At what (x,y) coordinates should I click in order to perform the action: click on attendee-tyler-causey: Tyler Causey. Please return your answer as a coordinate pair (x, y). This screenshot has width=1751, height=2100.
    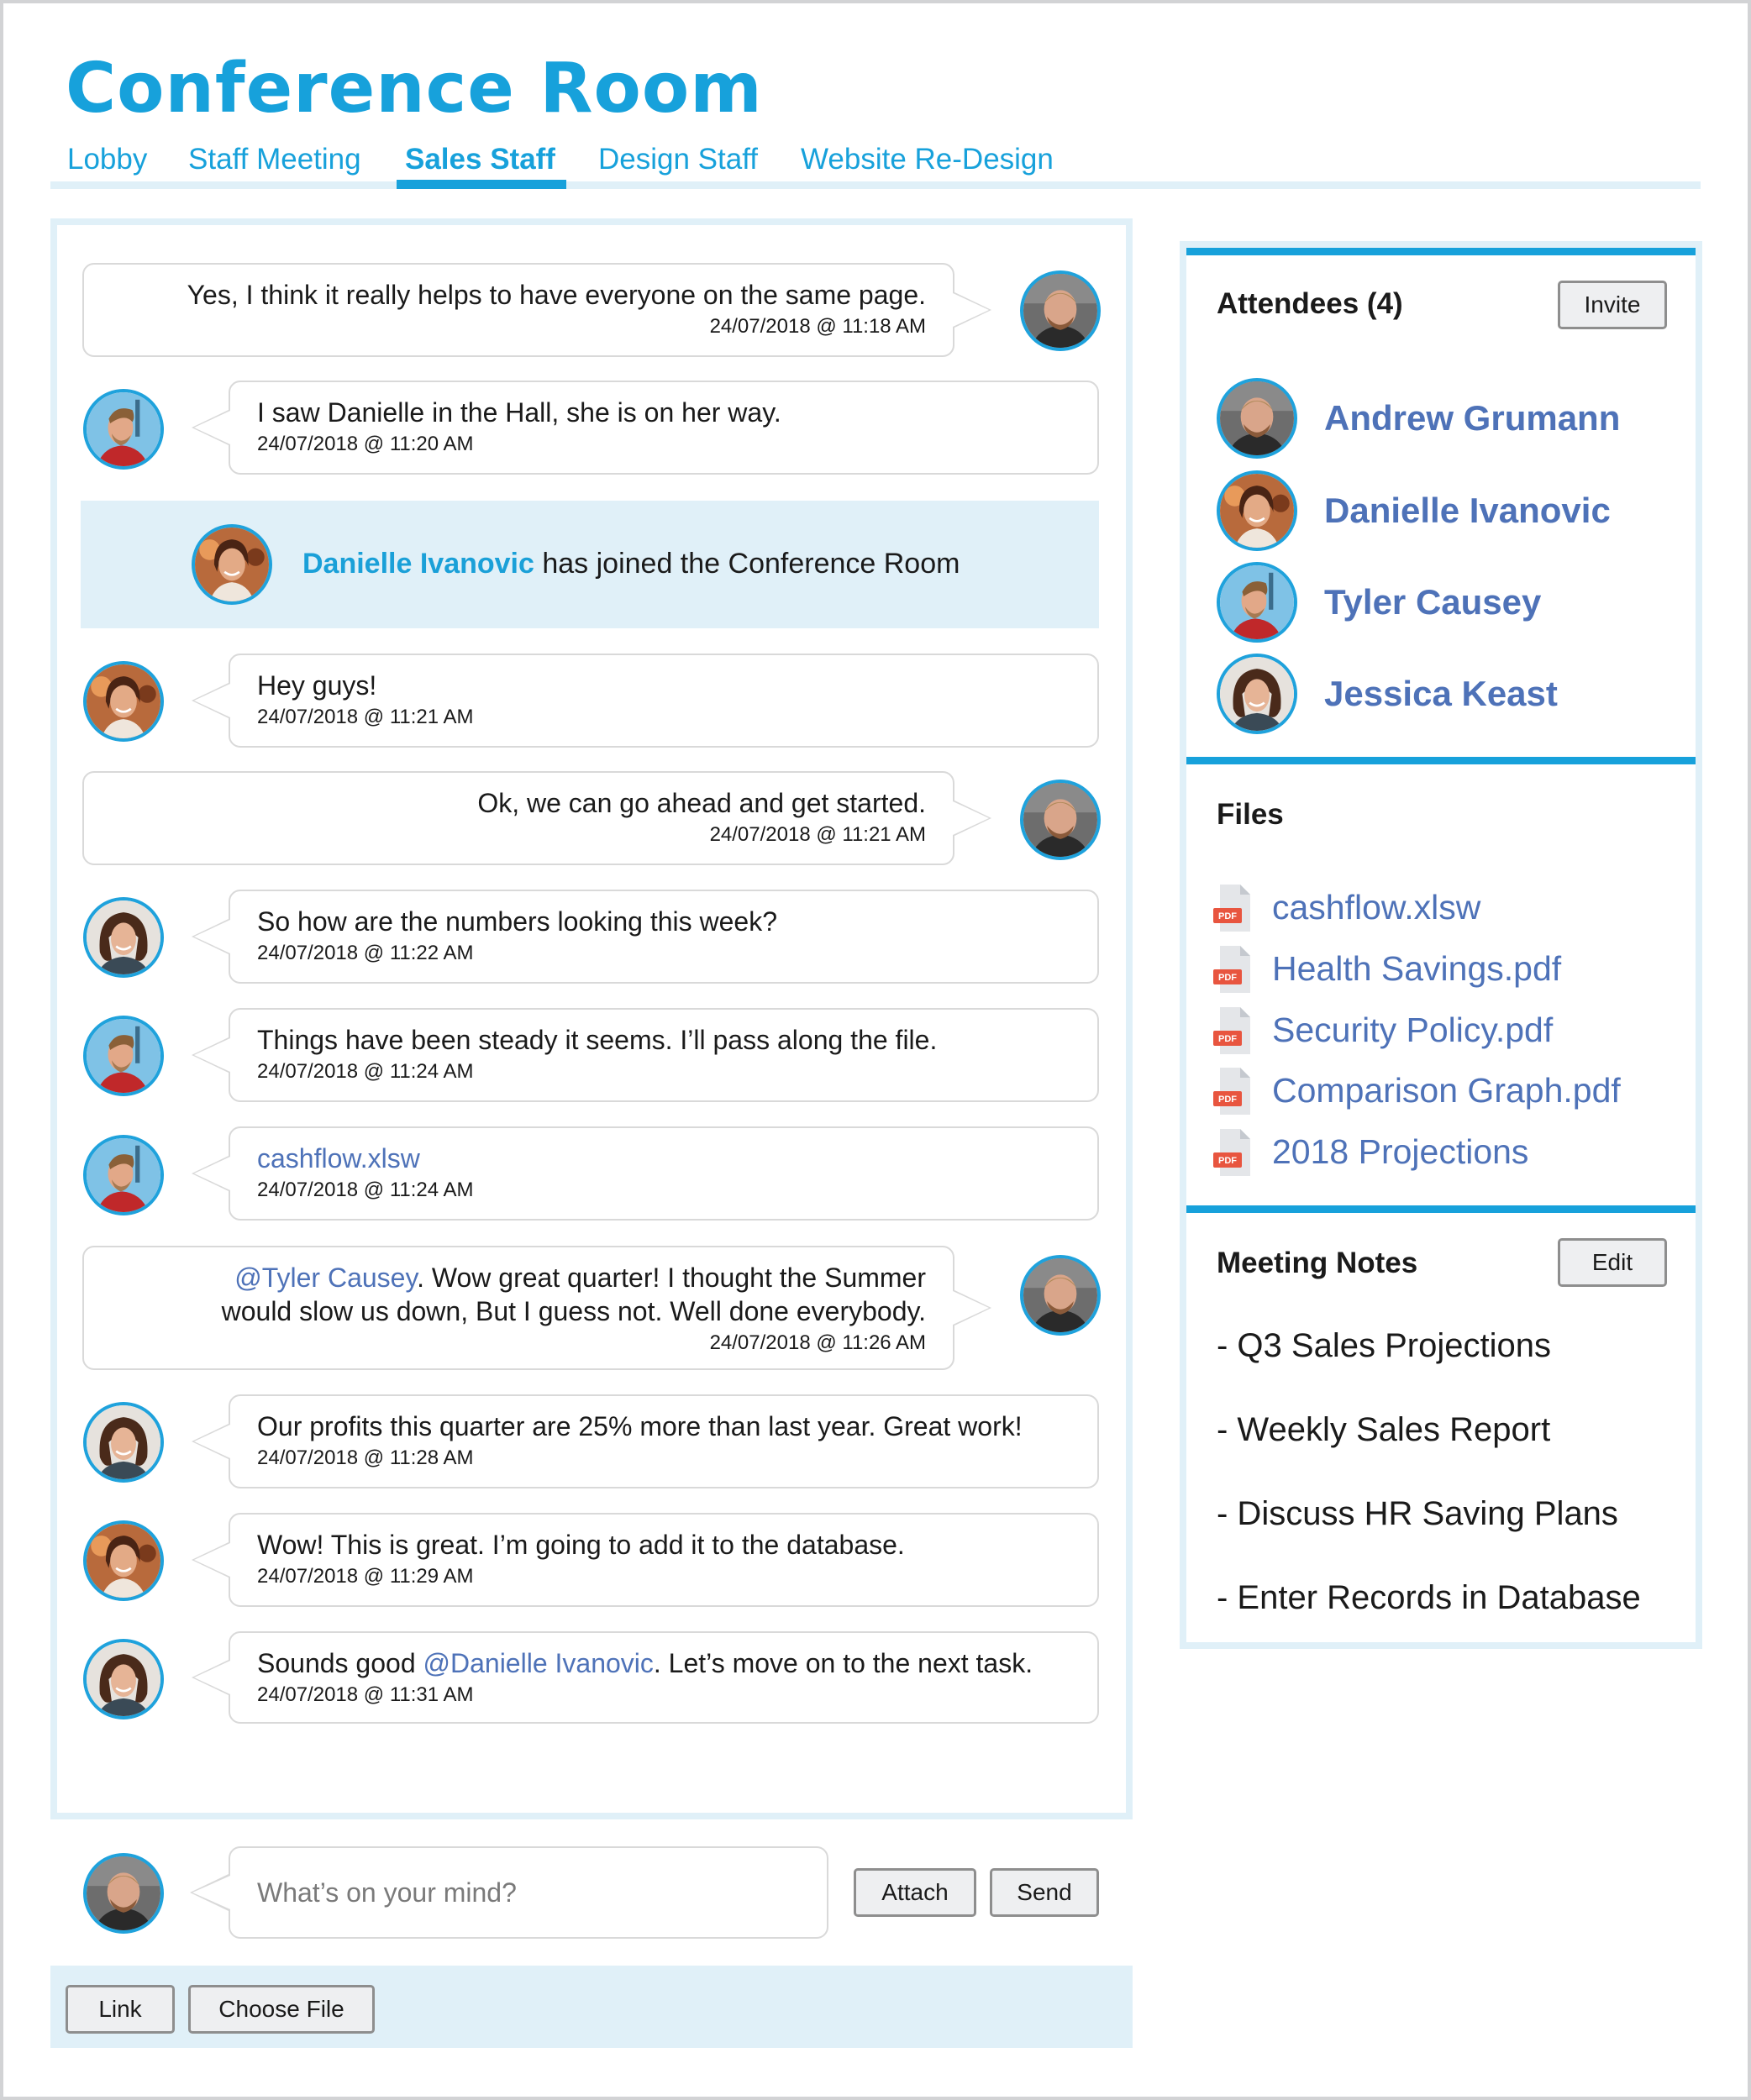
    Looking at the image, I should click on (1432, 602).